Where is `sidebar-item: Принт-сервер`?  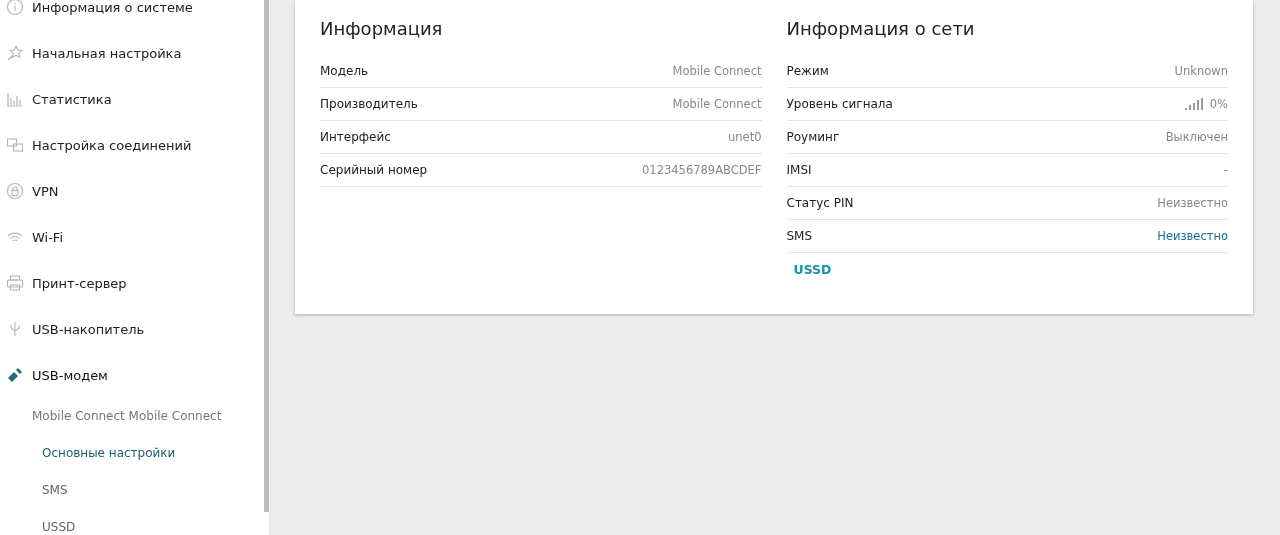
sidebar-item: Принт-сервер is located at coordinates (132, 283).